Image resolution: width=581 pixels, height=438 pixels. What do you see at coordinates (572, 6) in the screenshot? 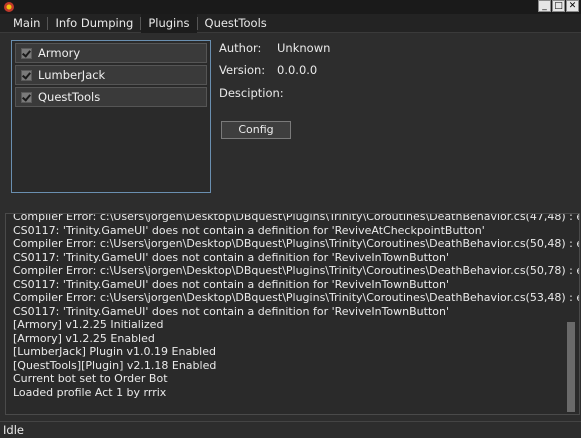
I see `close-button: ✕` at bounding box center [572, 6].